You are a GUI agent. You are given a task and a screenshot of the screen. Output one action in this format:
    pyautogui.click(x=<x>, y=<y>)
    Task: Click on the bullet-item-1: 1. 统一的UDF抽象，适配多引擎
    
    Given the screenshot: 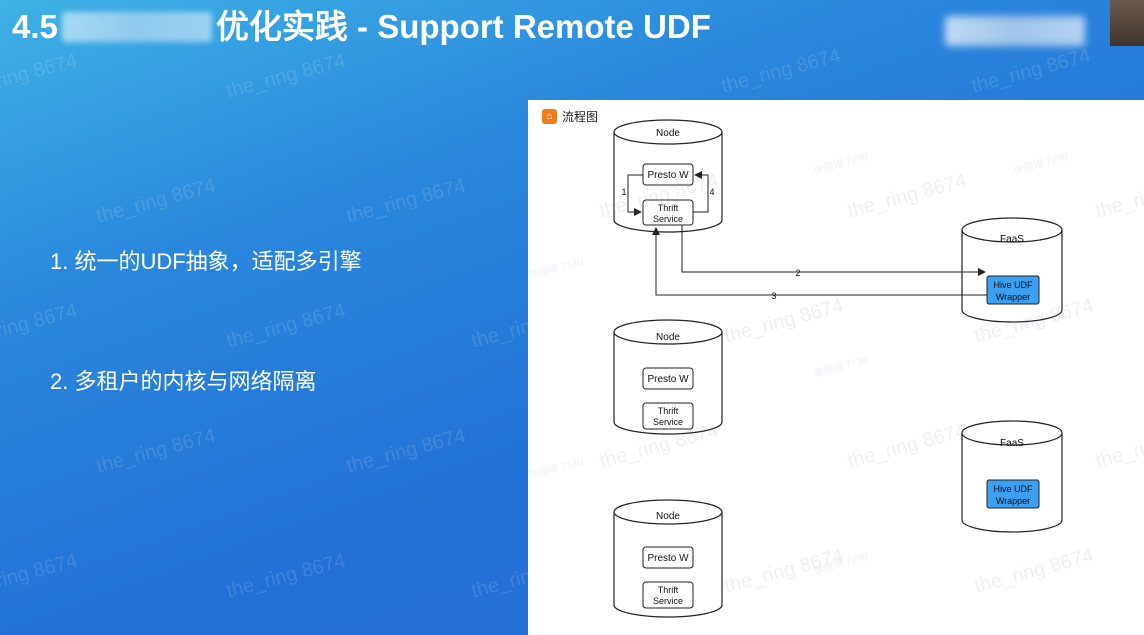 What is the action you would take?
    pyautogui.click(x=206, y=261)
    